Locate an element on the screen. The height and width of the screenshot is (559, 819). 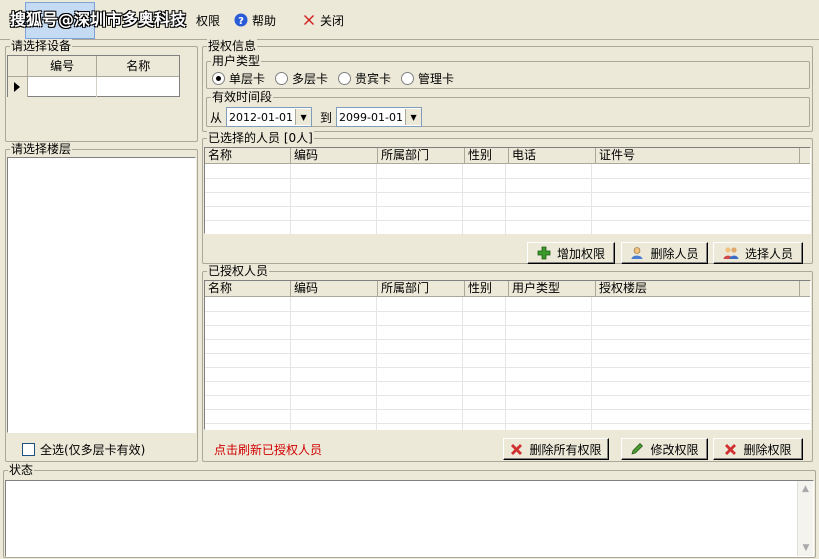
toolbar-divider is located at coordinates (409, 39).